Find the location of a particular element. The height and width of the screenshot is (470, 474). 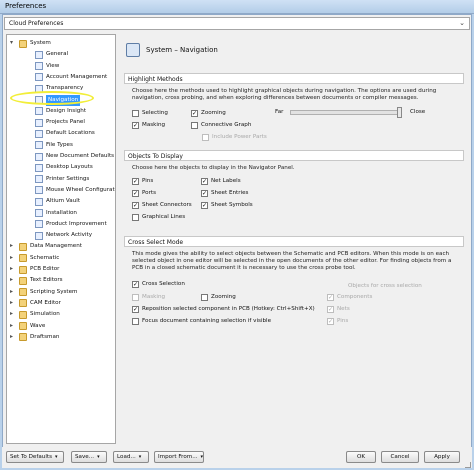

tree-item: General is located at coordinates (61, 54).